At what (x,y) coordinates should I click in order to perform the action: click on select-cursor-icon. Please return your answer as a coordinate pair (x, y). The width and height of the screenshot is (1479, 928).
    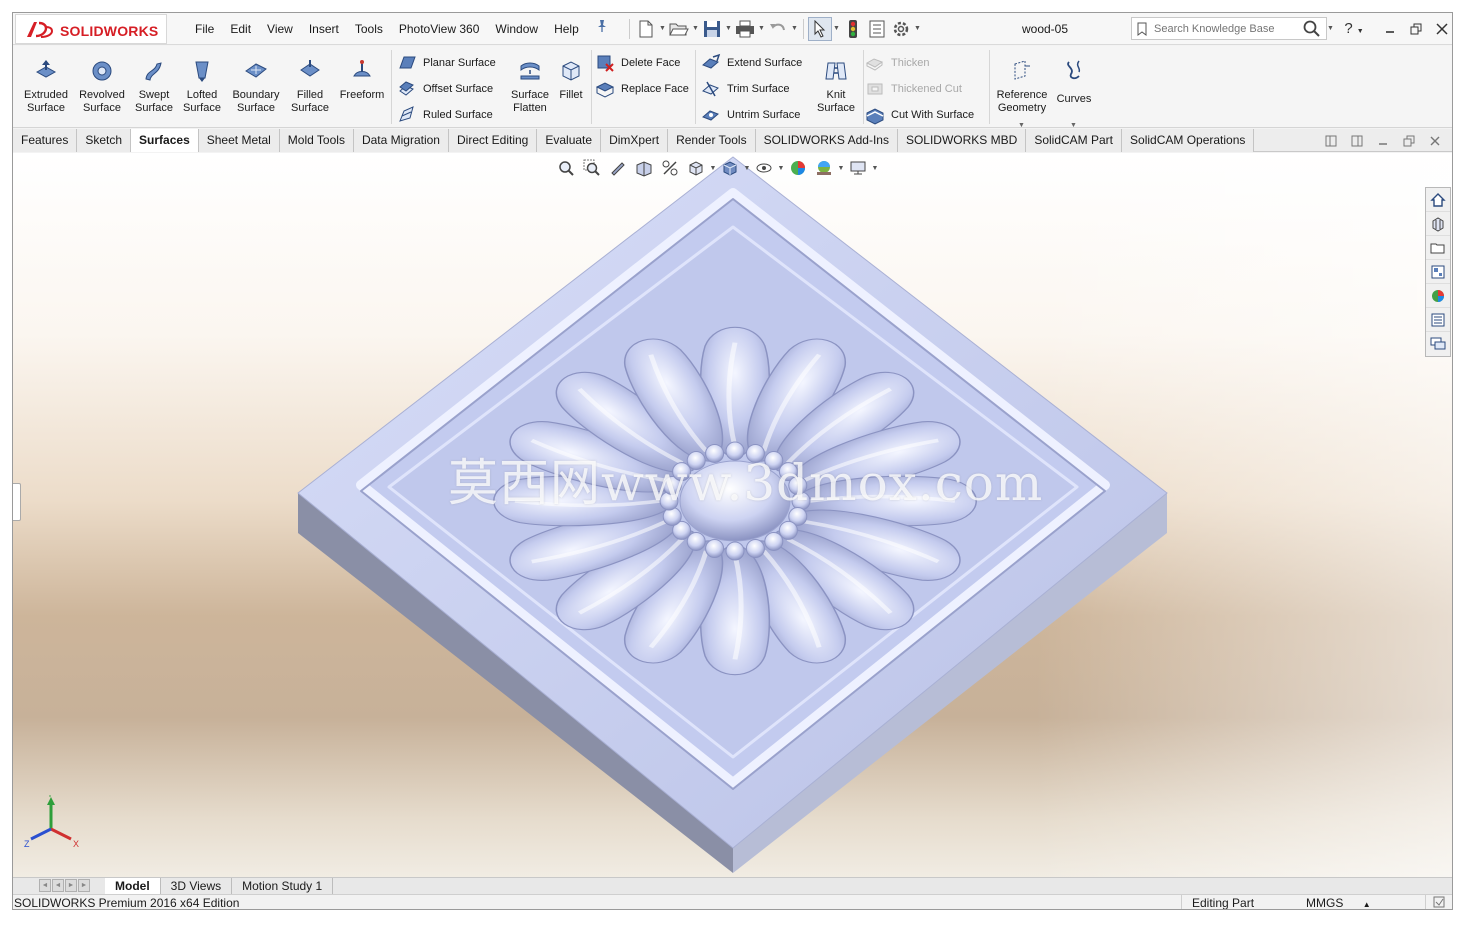
    Looking at the image, I should click on (820, 29).